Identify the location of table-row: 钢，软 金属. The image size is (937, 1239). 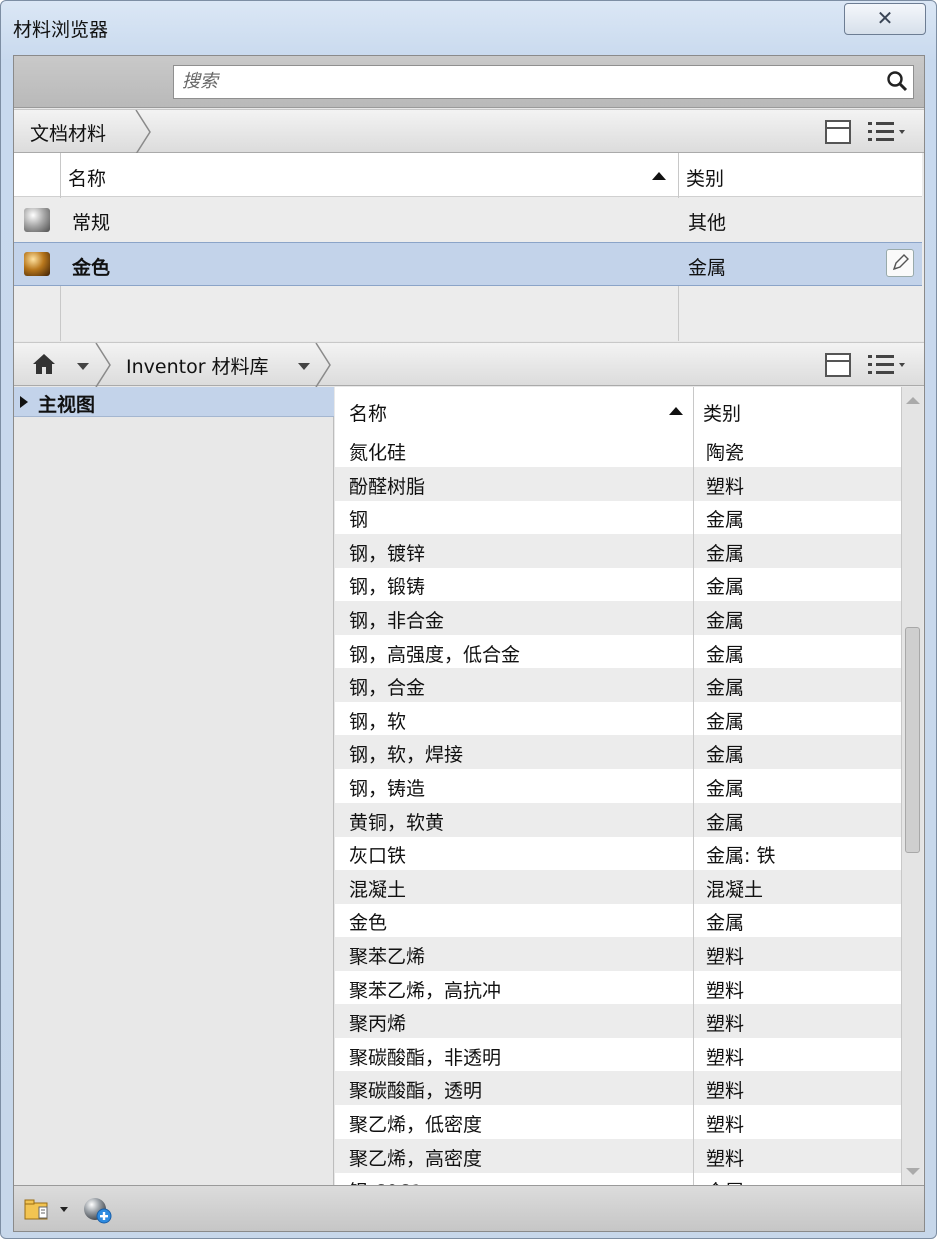
(618, 719).